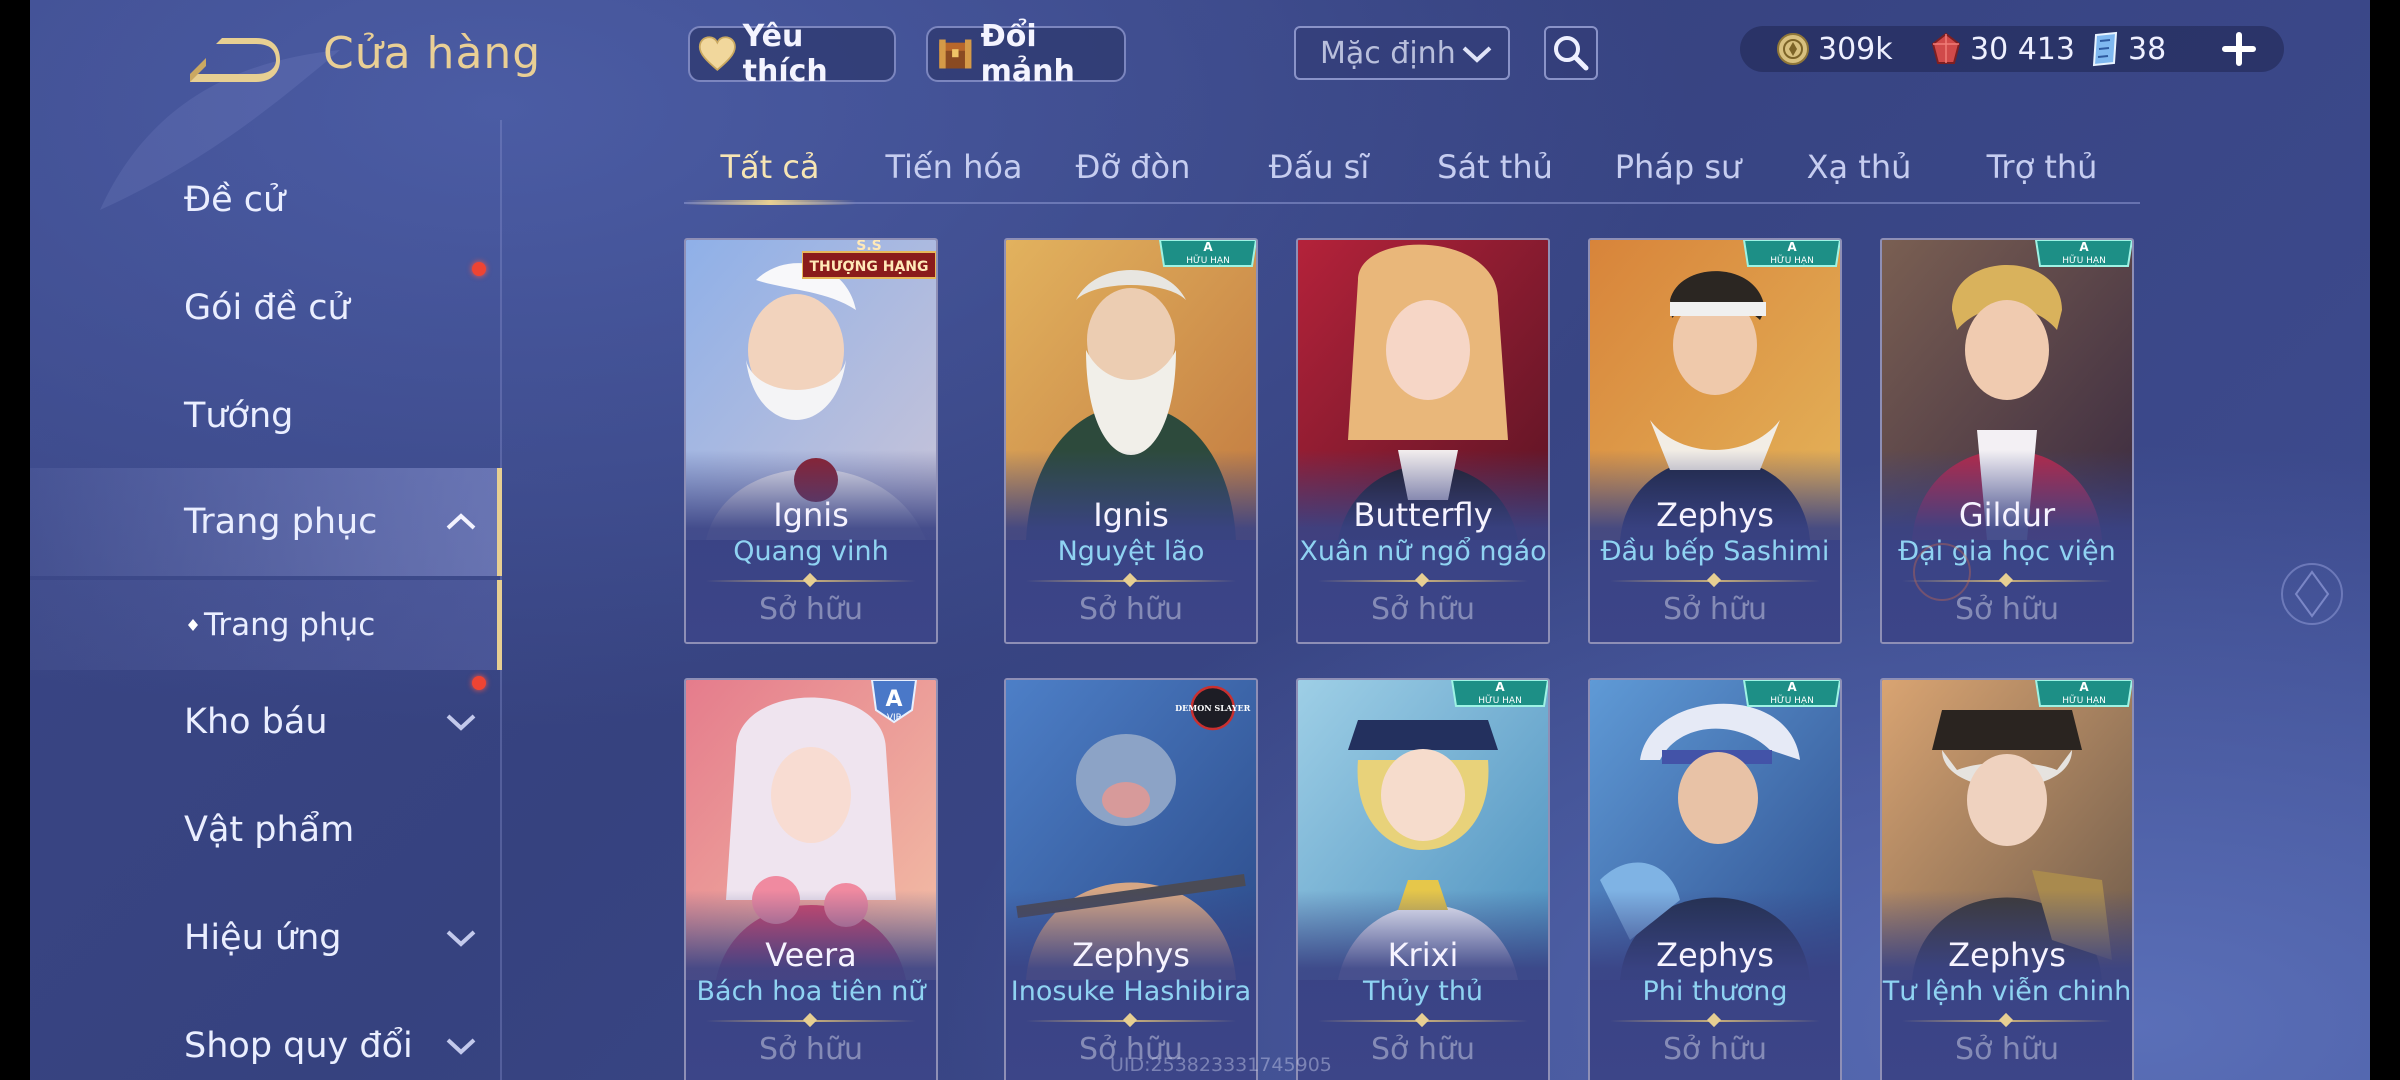  I want to click on search-button, so click(1571, 53).